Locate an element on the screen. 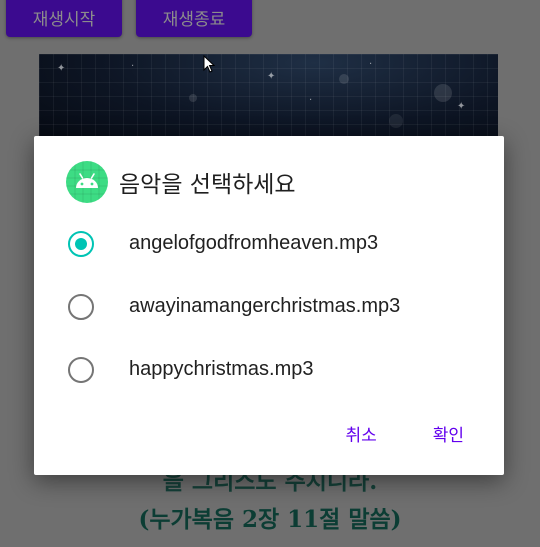  dialog-actions: 취소 확인 is located at coordinates (386, 433).